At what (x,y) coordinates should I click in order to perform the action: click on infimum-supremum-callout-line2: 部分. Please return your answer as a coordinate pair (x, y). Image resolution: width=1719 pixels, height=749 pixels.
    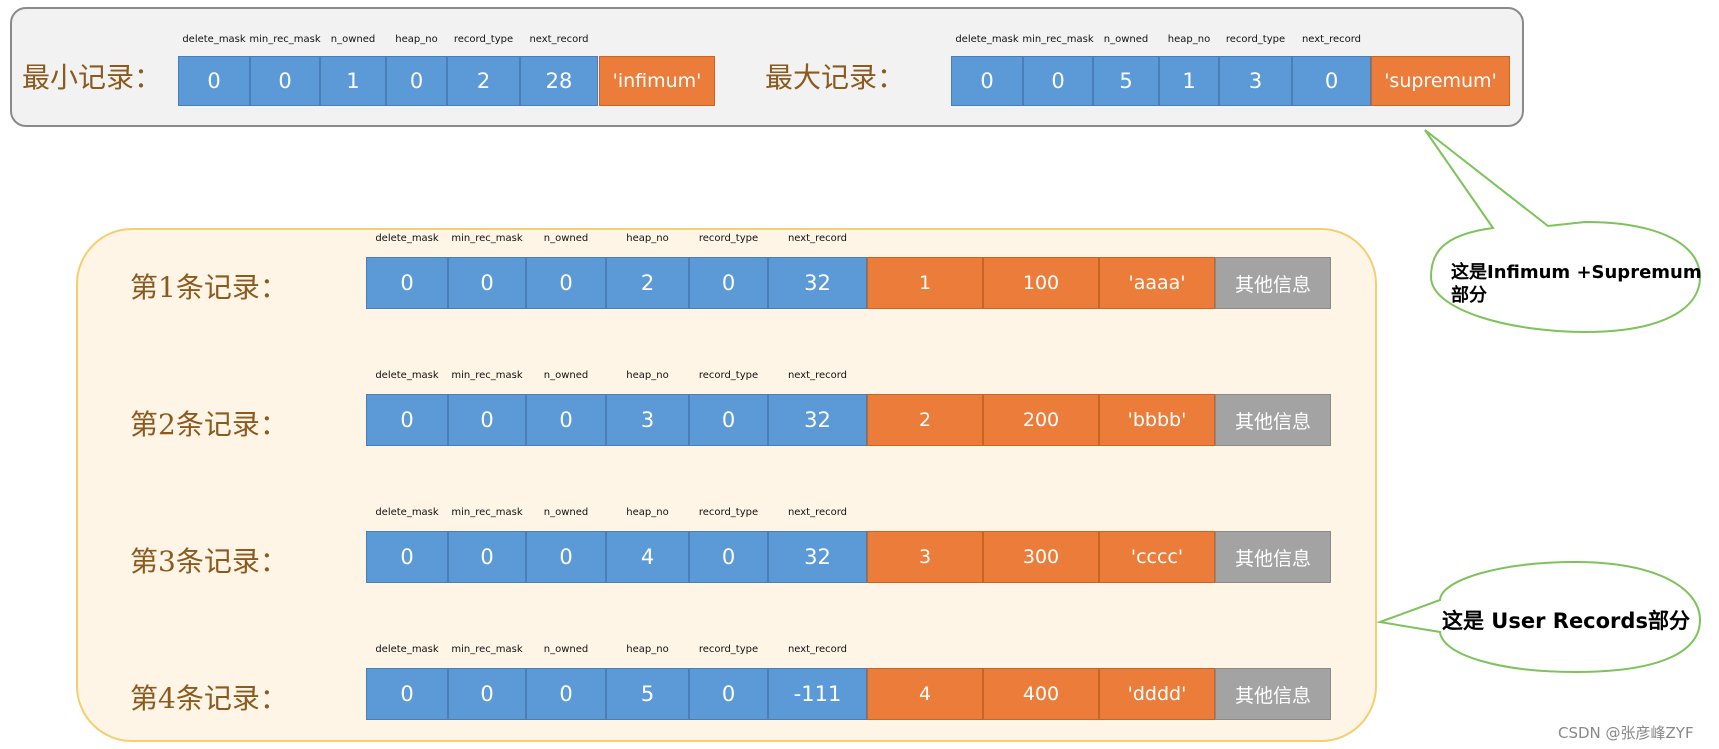
    Looking at the image, I should click on (1469, 295).